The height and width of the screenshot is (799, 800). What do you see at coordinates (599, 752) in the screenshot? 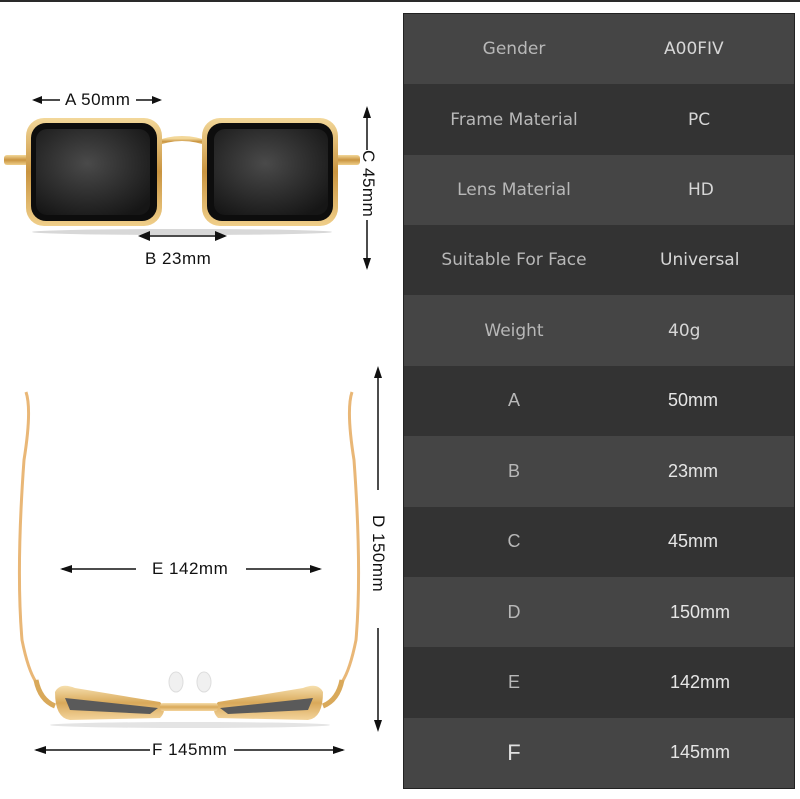
I see `spec-row-f: F 145mm` at bounding box center [599, 752].